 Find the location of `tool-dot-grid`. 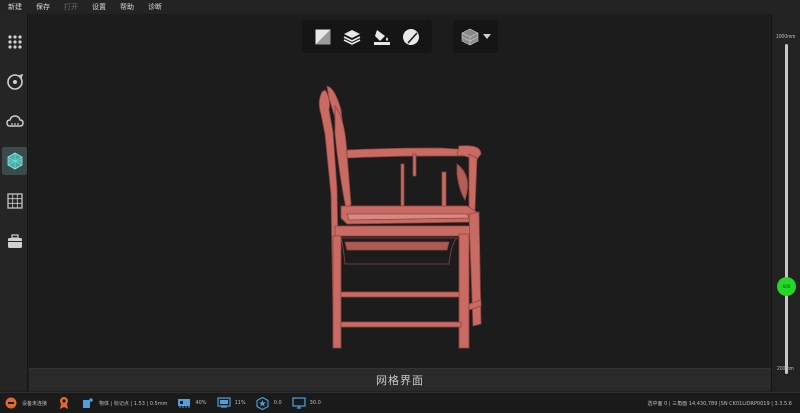

tool-dot-grid is located at coordinates (14, 42).